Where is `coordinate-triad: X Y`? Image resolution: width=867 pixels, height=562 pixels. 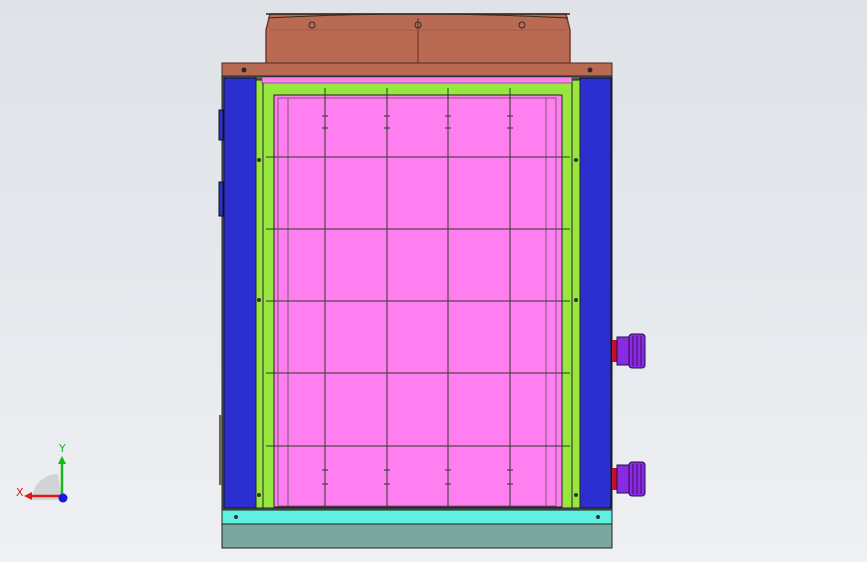 coordinate-triad: X Y is located at coordinates (45, 475).